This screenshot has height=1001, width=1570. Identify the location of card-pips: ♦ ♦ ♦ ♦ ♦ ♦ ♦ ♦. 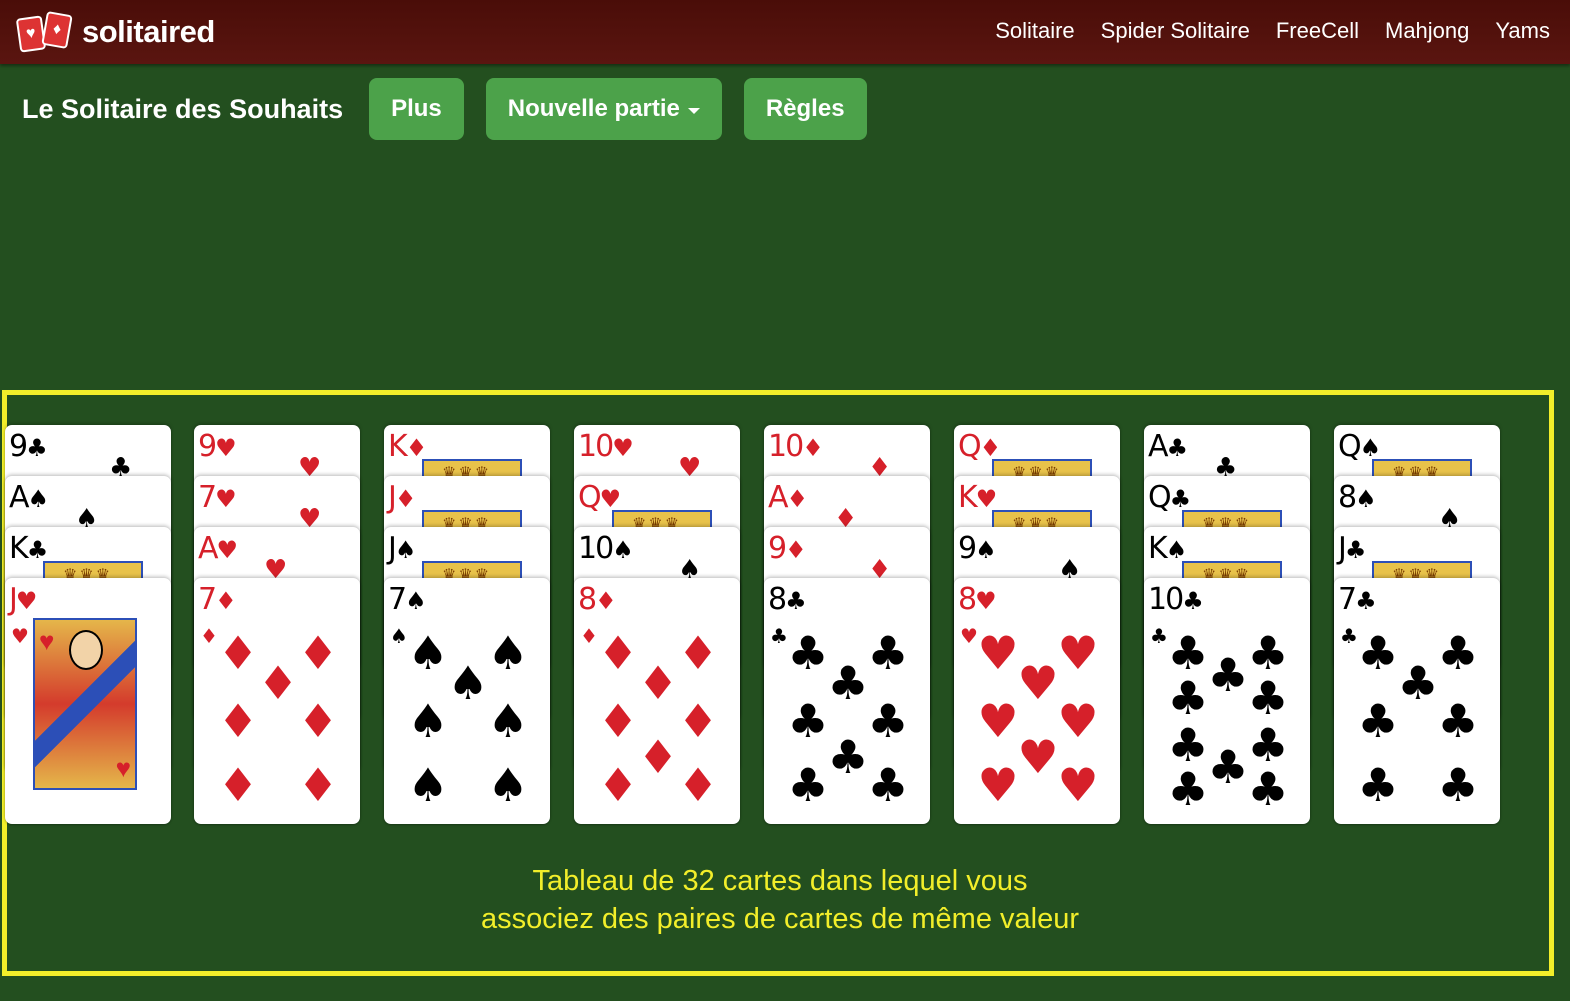
(658, 717).